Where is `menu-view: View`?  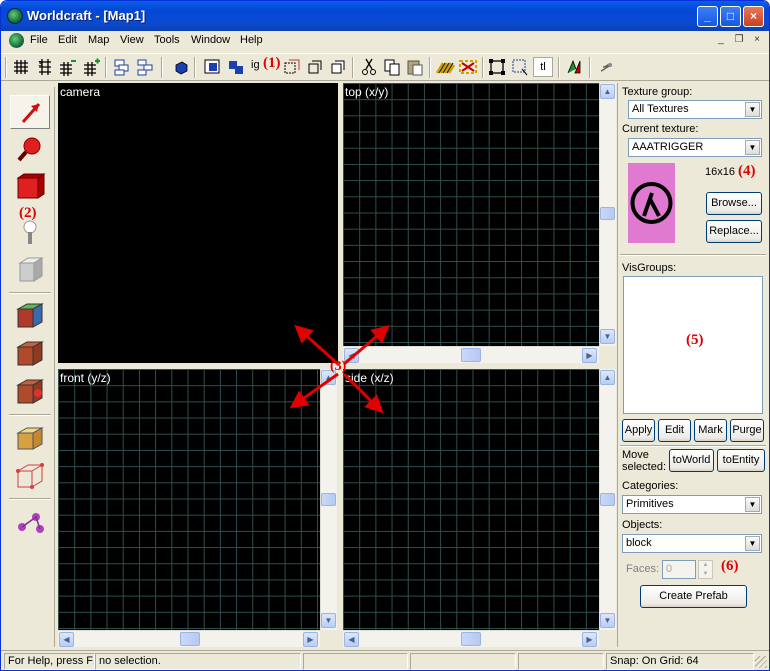 menu-view: View is located at coordinates (132, 40).